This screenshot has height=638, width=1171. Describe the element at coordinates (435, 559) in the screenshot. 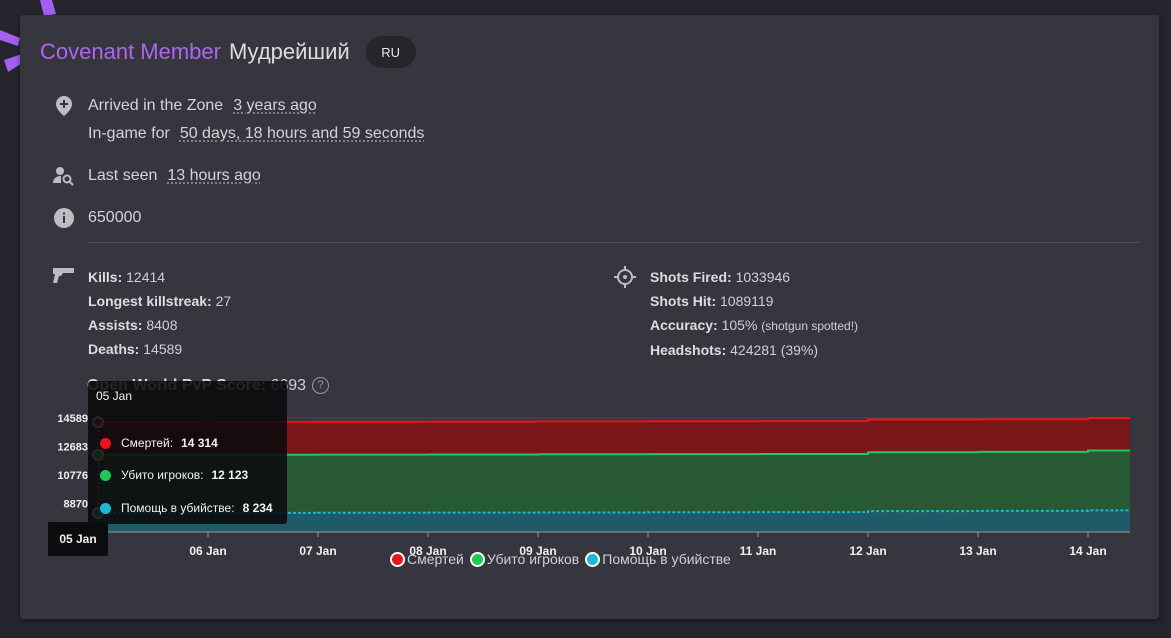

I see `legend-deaths-label: Смертей` at that location.